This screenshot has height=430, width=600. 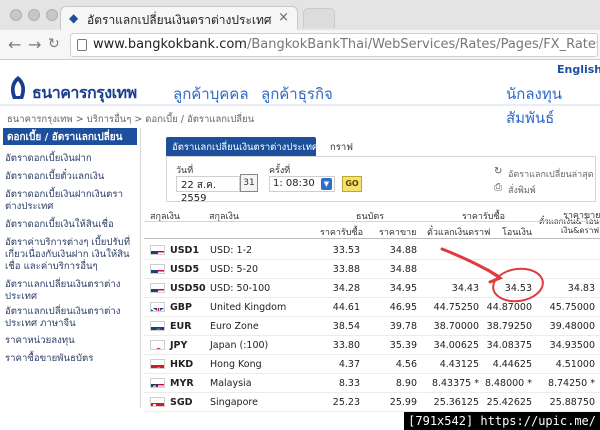 I want to click on currency-code: SGD, so click(x=181, y=402).